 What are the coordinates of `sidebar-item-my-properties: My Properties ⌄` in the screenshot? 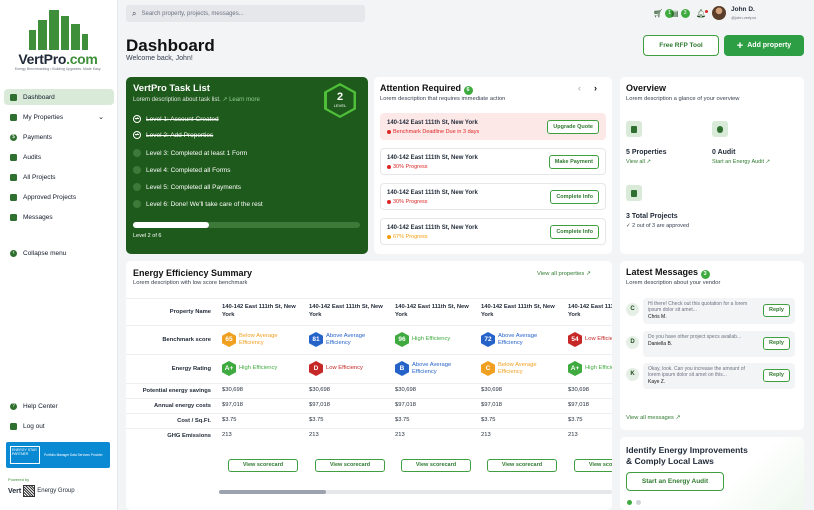 It's located at (59, 117).